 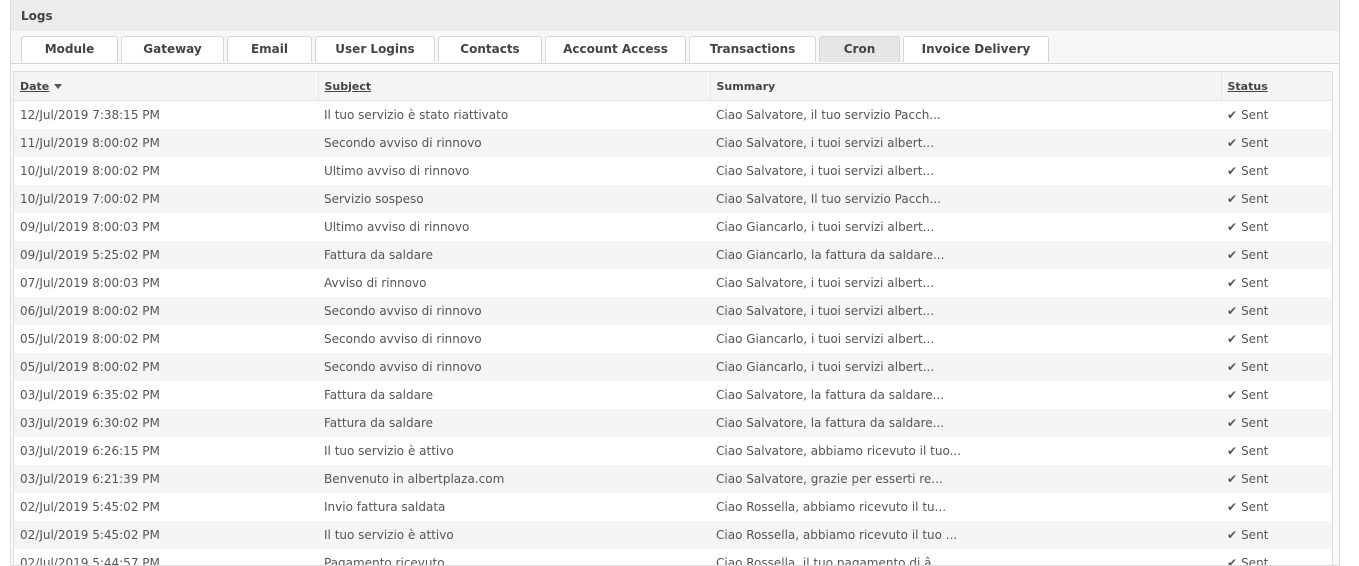 I want to click on tab-transactions: Transactions, so click(x=752, y=49).